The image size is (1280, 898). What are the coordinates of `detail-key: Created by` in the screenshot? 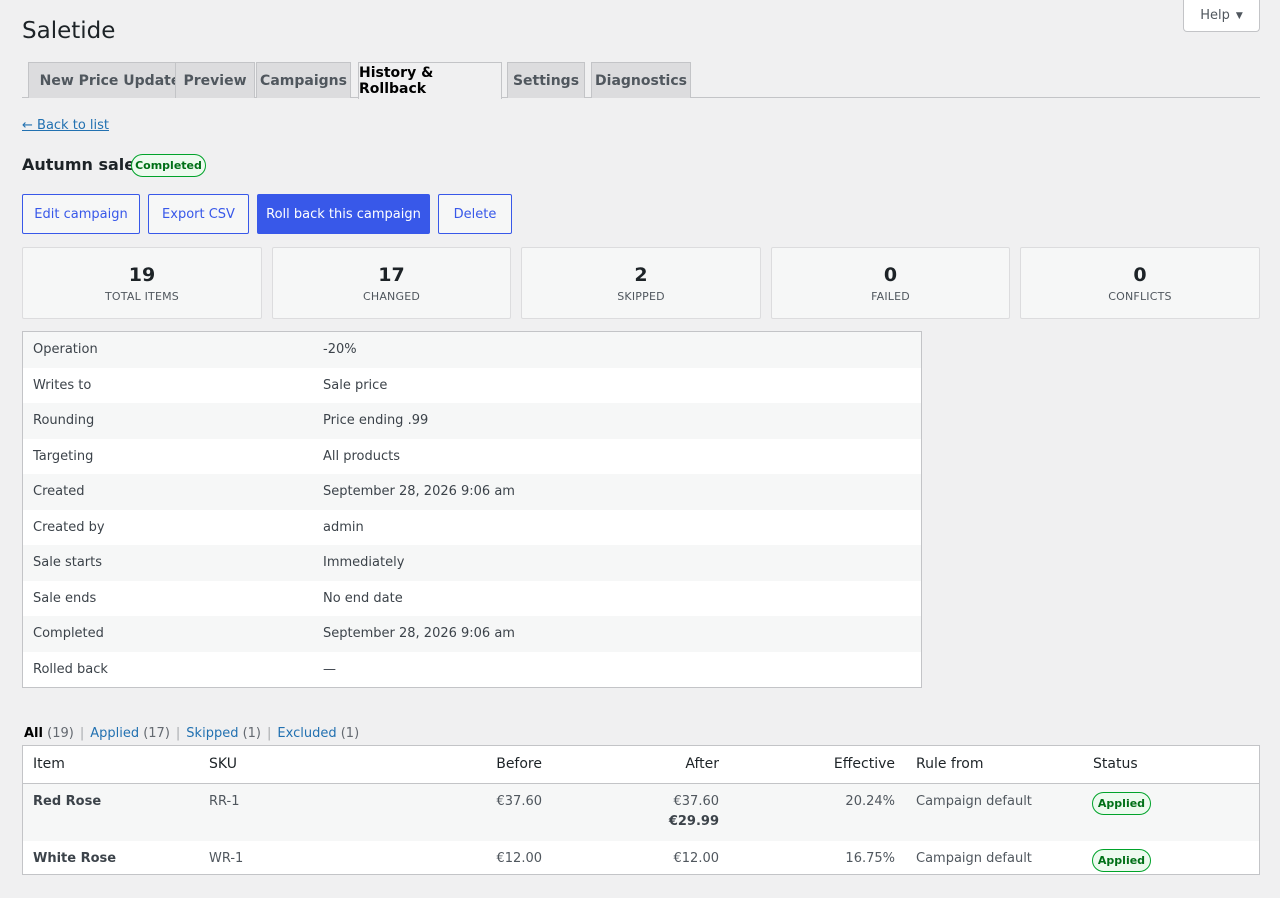 It's located at (69, 527).